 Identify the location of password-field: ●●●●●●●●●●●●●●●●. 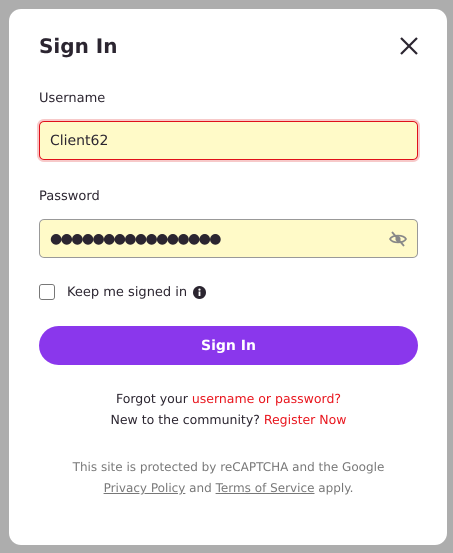
(228, 238).